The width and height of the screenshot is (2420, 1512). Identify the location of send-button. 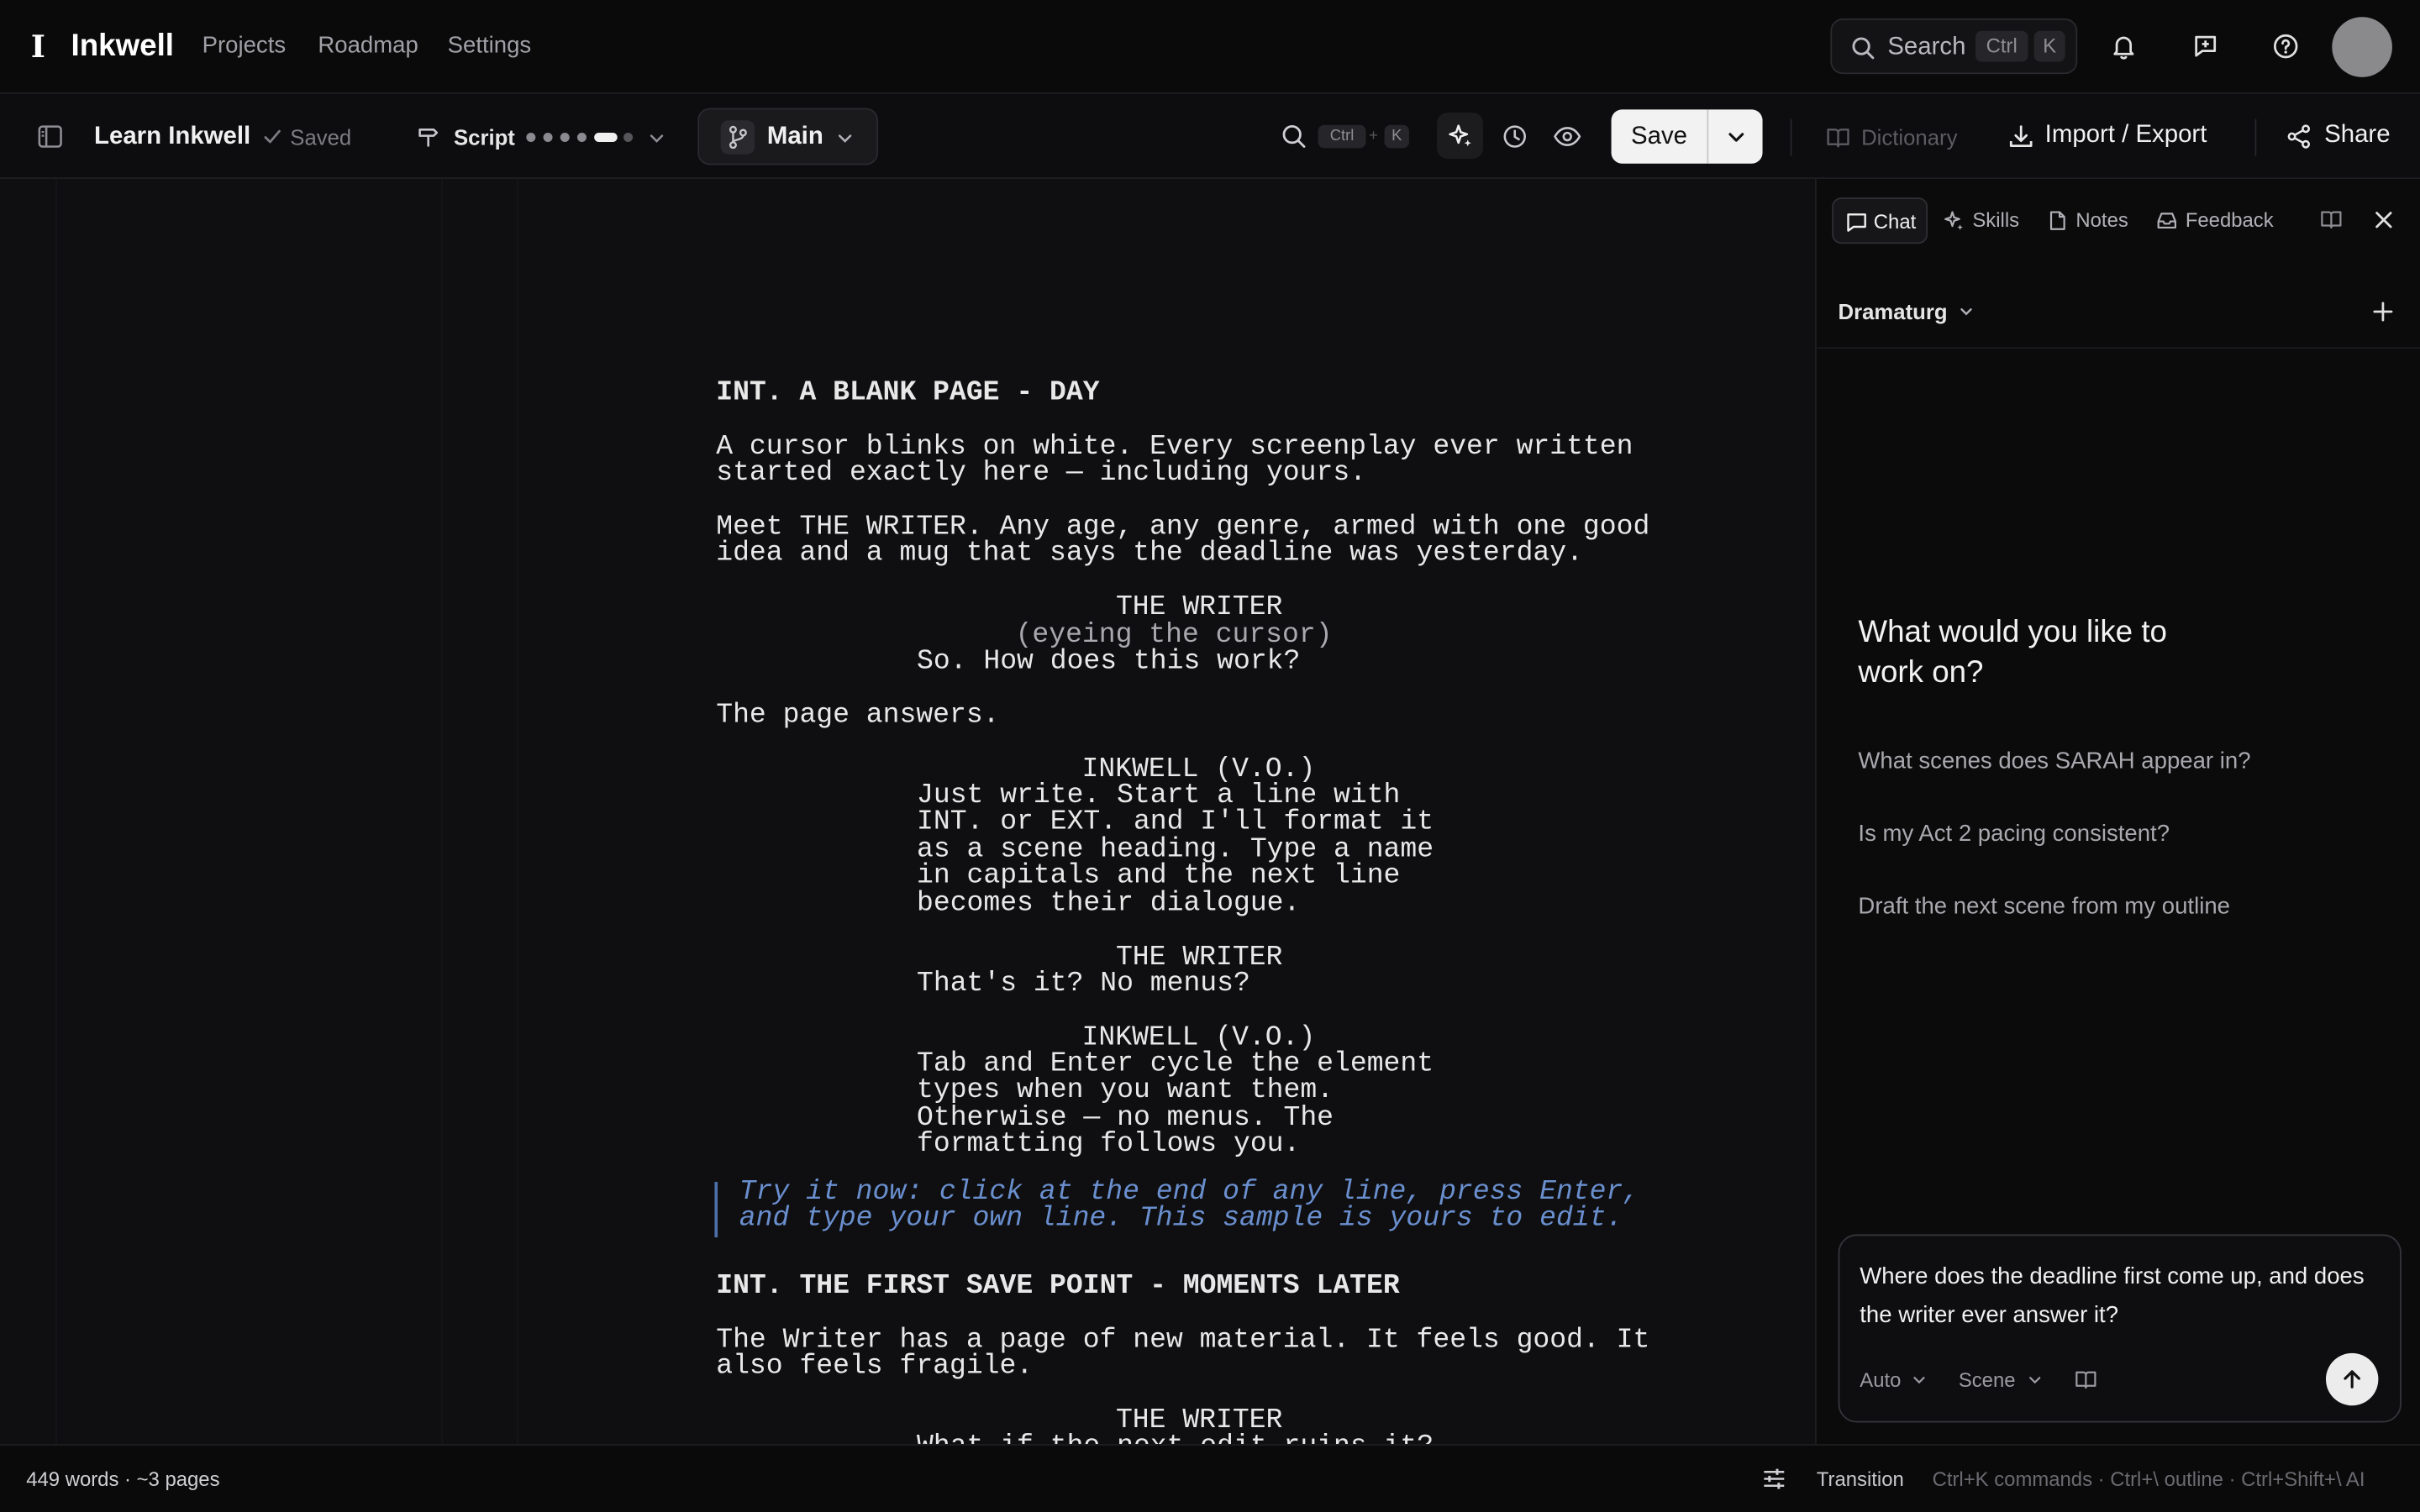
(2352, 1379).